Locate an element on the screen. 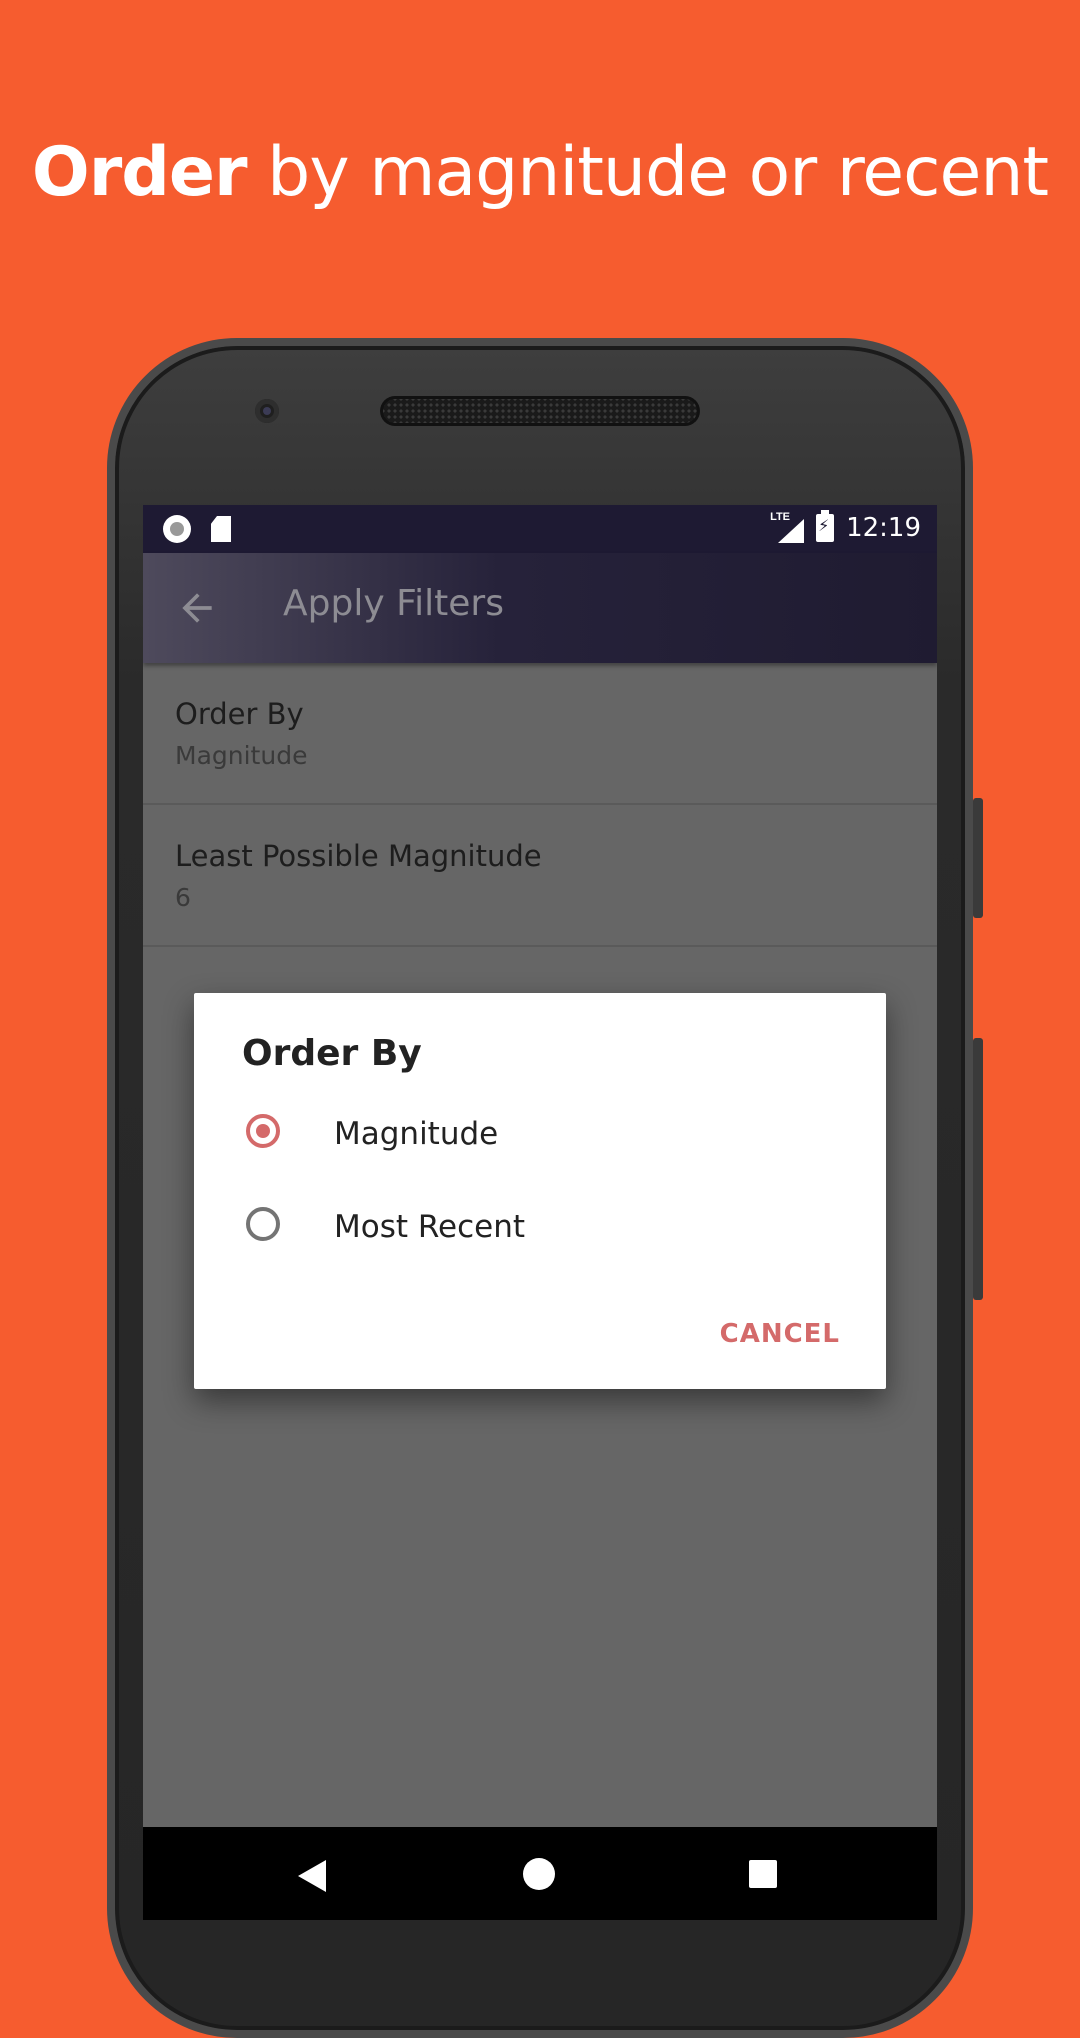  option-most-recent: Most Recent is located at coordinates (540, 1227).